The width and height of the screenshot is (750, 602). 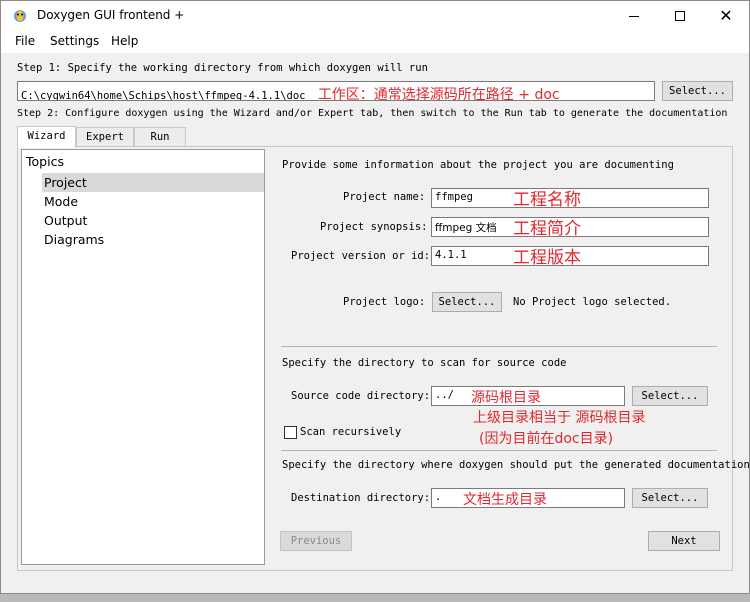 I want to click on destination-dir-value: ., so click(x=438, y=497).